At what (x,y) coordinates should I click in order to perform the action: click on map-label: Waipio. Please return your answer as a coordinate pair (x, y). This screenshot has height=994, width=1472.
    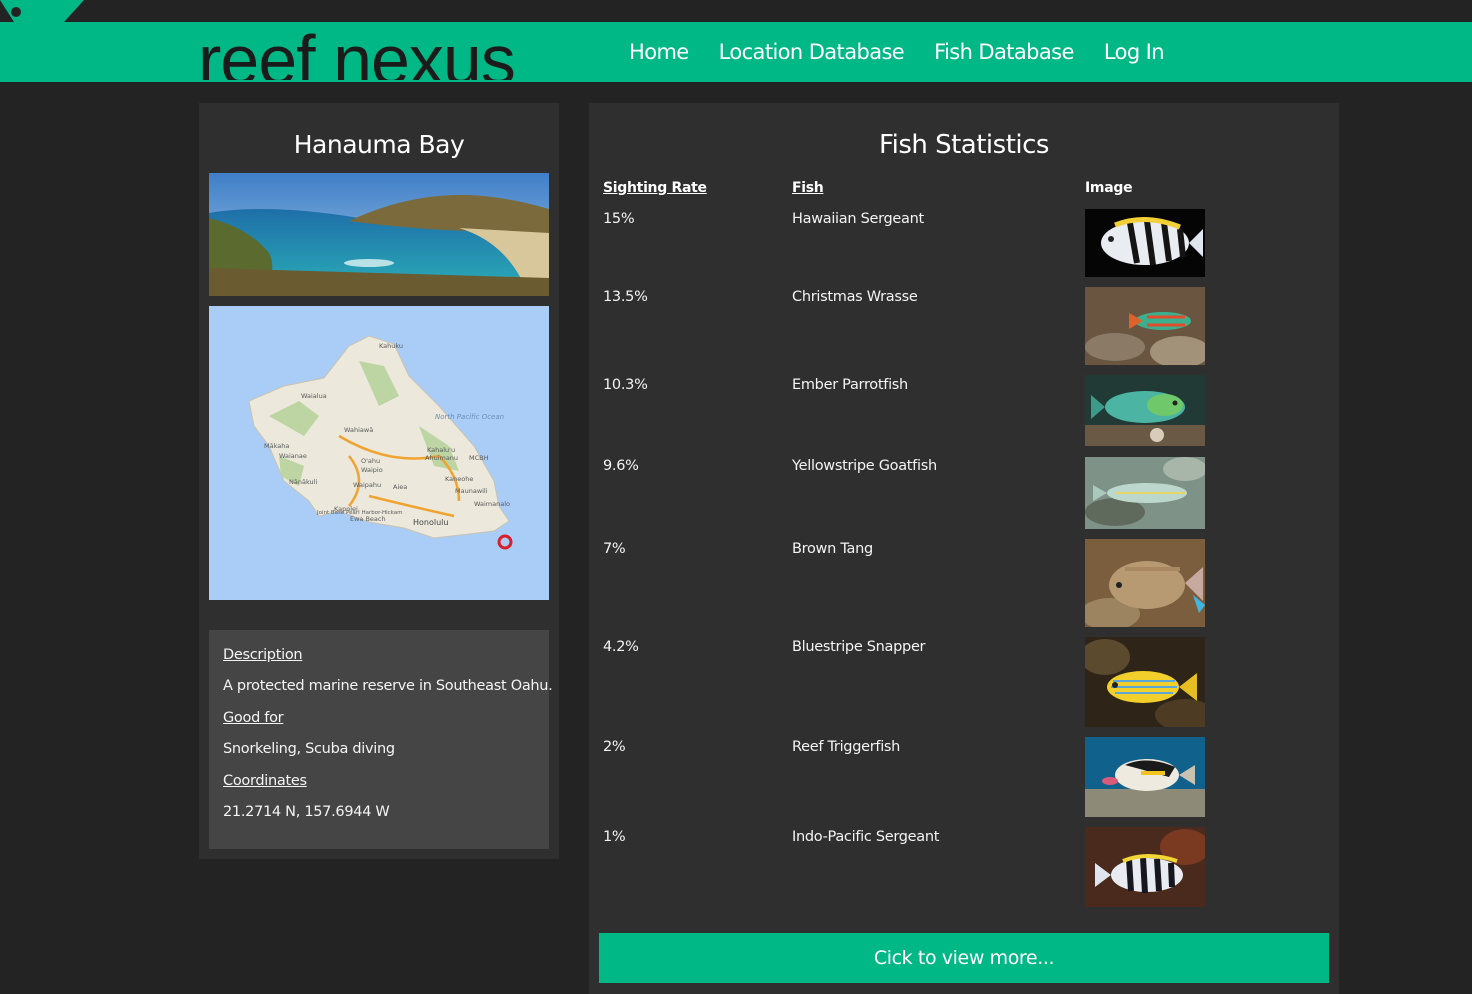
    Looking at the image, I should click on (372, 470).